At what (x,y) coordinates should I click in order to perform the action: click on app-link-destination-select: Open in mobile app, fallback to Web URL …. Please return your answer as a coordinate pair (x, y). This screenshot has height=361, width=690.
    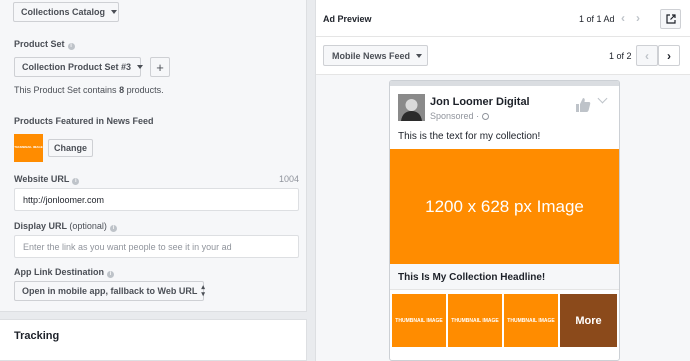
    Looking at the image, I should click on (109, 291).